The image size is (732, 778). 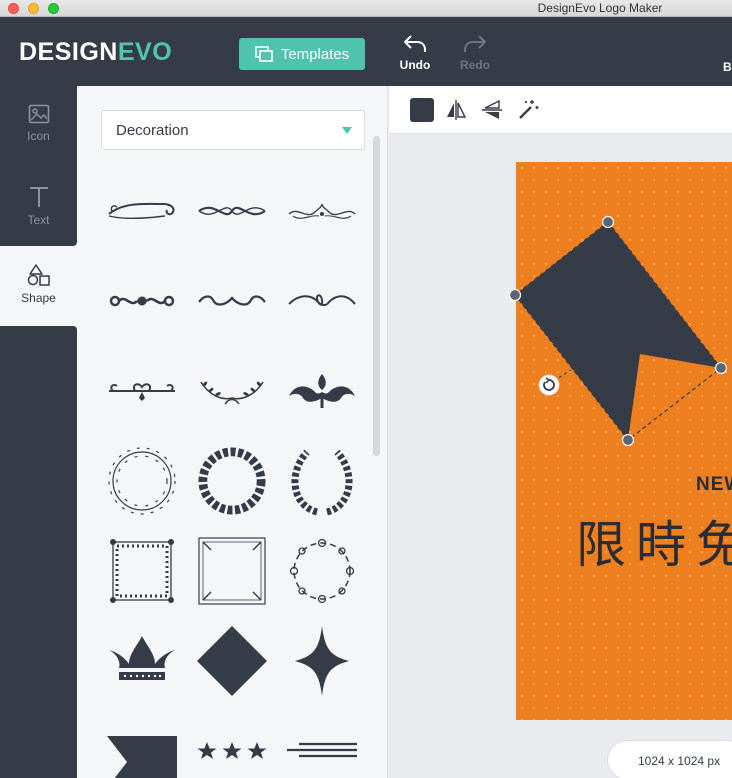 What do you see at coordinates (33, 8) in the screenshot?
I see `minimize-window-button` at bounding box center [33, 8].